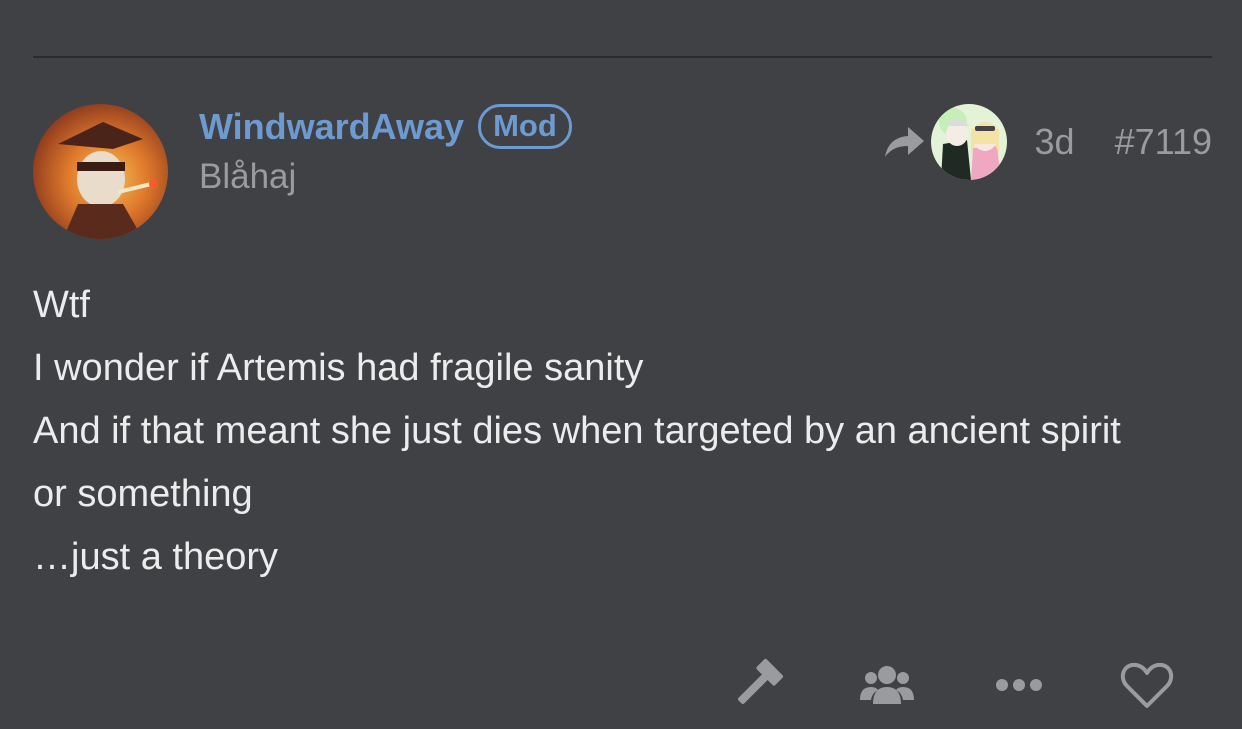 The width and height of the screenshot is (1242, 729). I want to click on gavel-icon, so click(761, 681).